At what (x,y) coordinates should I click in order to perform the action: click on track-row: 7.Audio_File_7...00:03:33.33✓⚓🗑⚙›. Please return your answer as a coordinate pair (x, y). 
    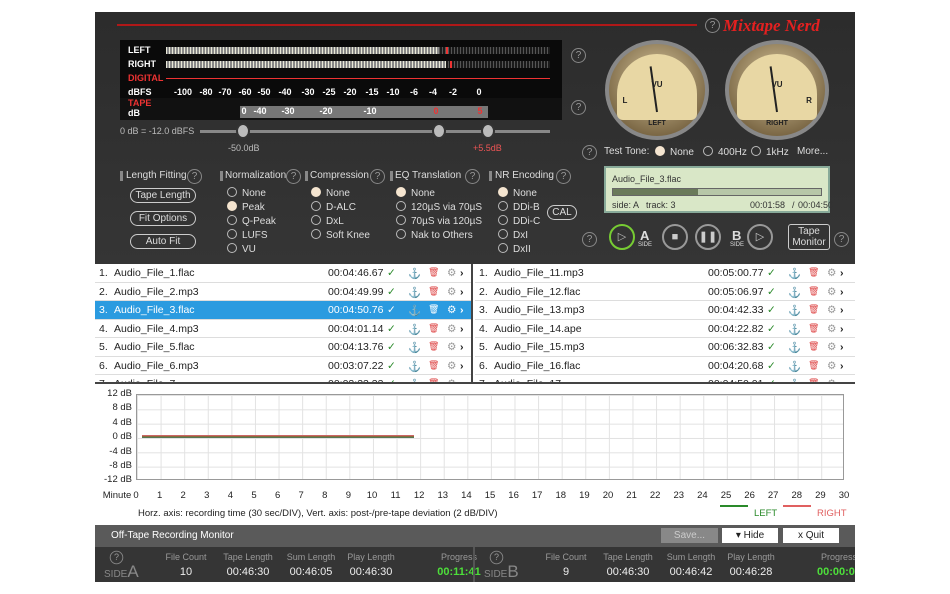
    Looking at the image, I should click on (283, 378).